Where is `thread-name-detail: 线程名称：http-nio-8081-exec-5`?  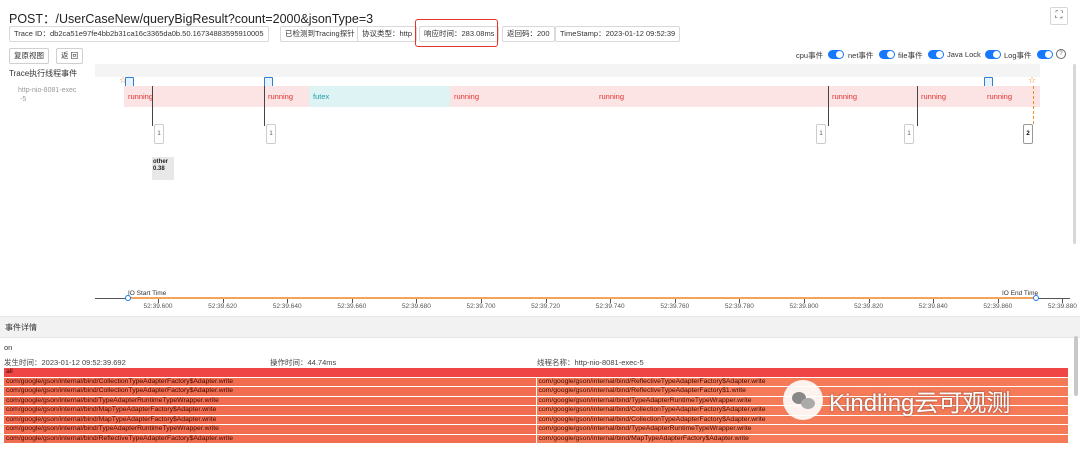
thread-name-detail: 线程名称：http-nio-8081-exec-5 is located at coordinates (590, 362).